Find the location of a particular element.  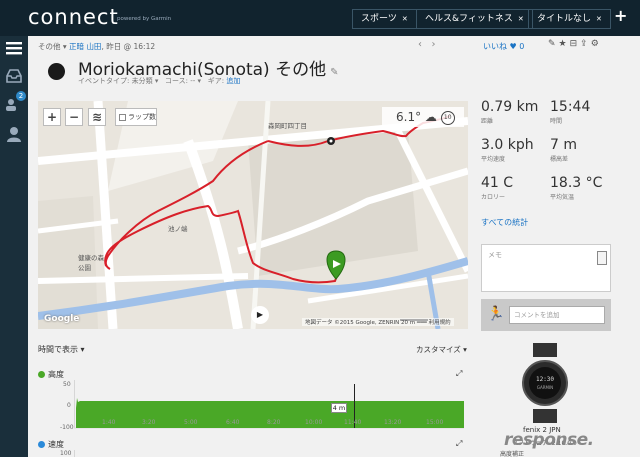

weather-temp: 6.1° is located at coordinates (409, 117).